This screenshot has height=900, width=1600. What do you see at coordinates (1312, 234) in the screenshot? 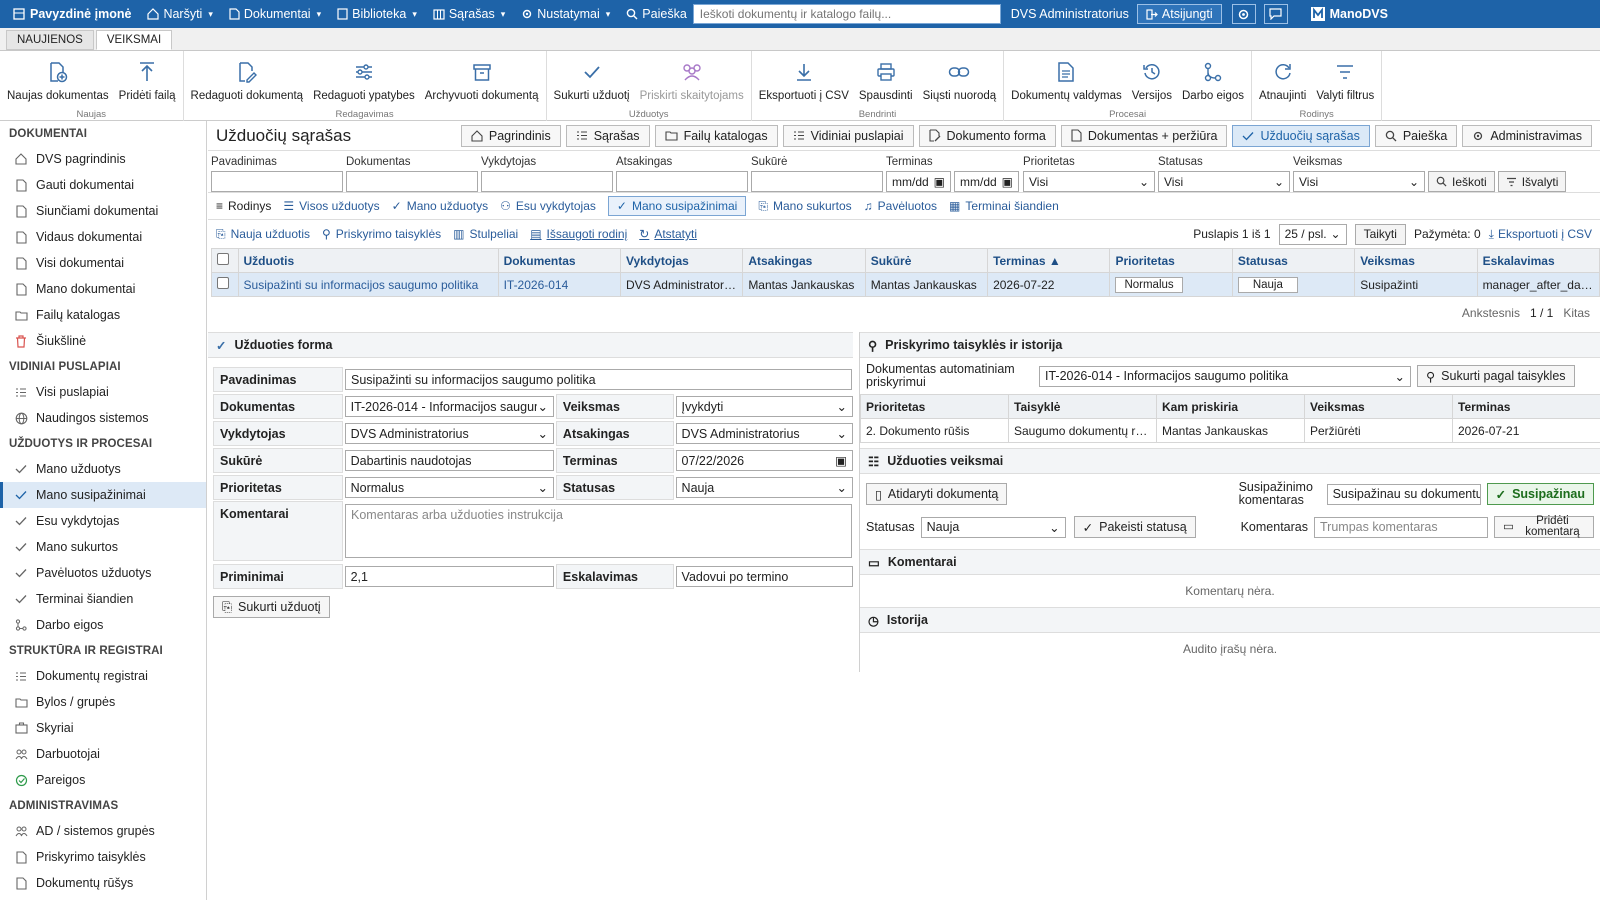
I see `page-size-select: 25 / psl. ⌄` at bounding box center [1312, 234].